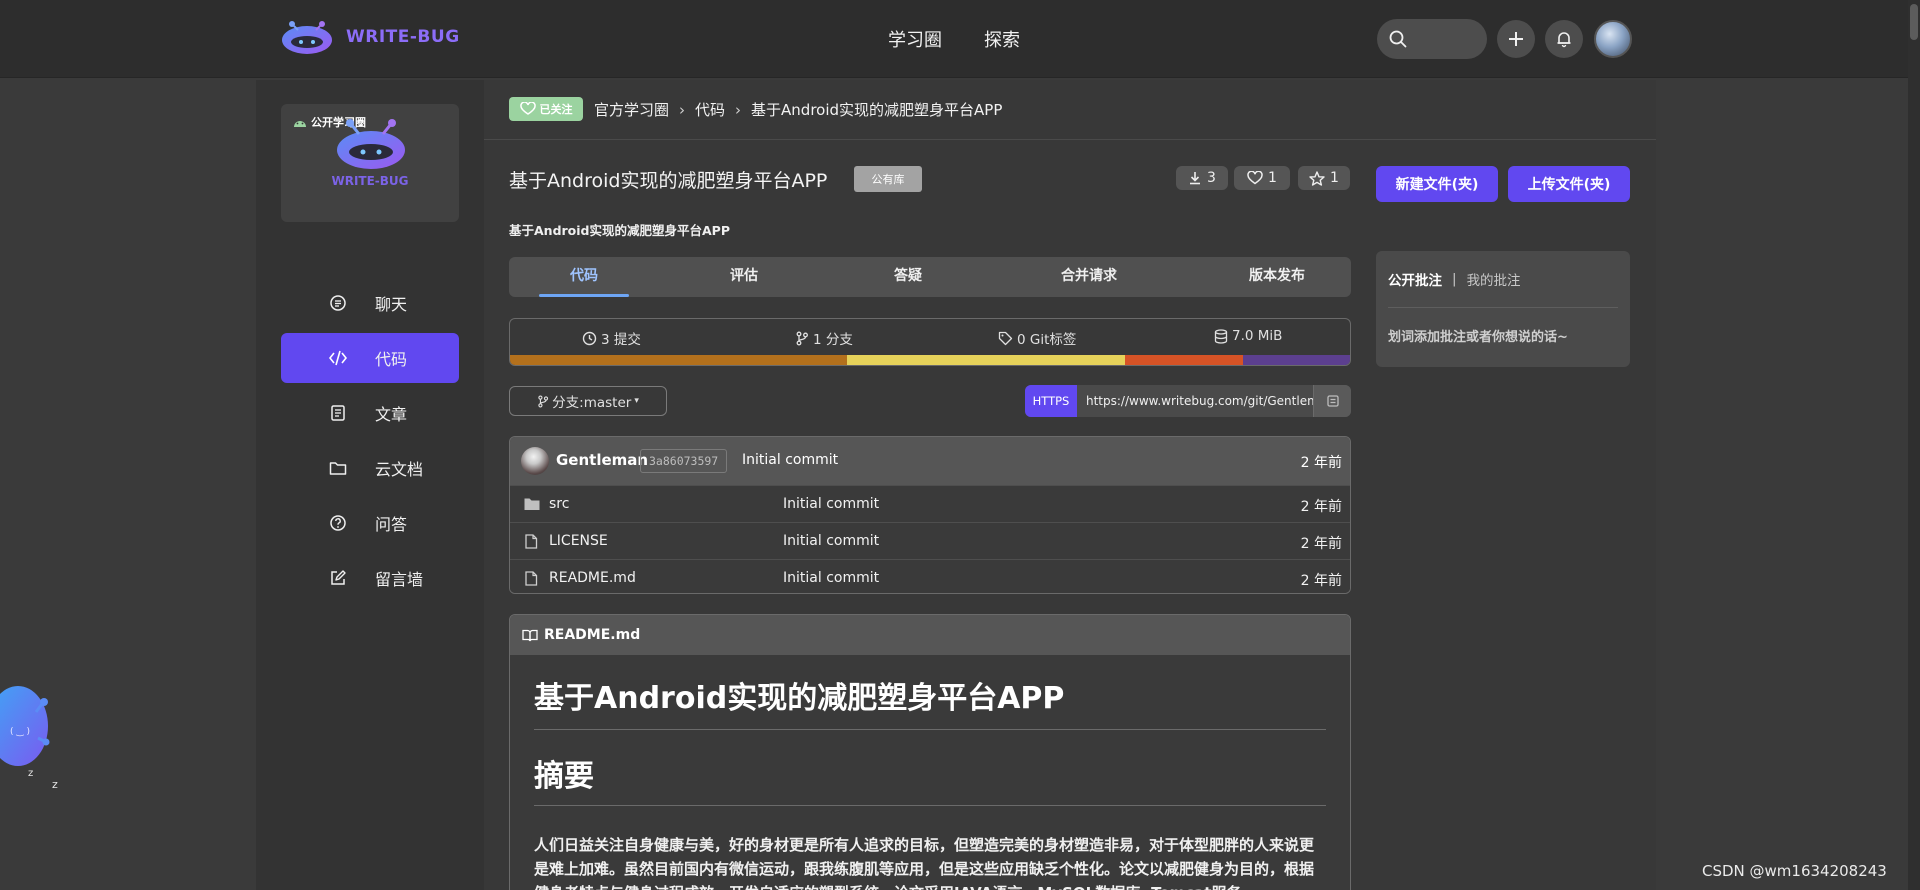 The image size is (1920, 890). Describe the element at coordinates (1089, 277) in the screenshot. I see `tab-merge-requests: 合并请求` at that location.